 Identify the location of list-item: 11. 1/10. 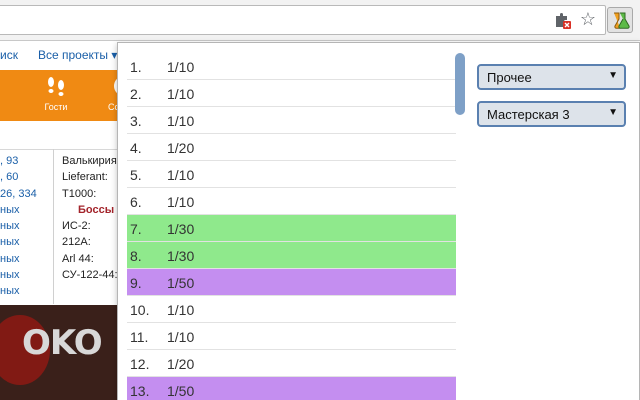
(291, 336).